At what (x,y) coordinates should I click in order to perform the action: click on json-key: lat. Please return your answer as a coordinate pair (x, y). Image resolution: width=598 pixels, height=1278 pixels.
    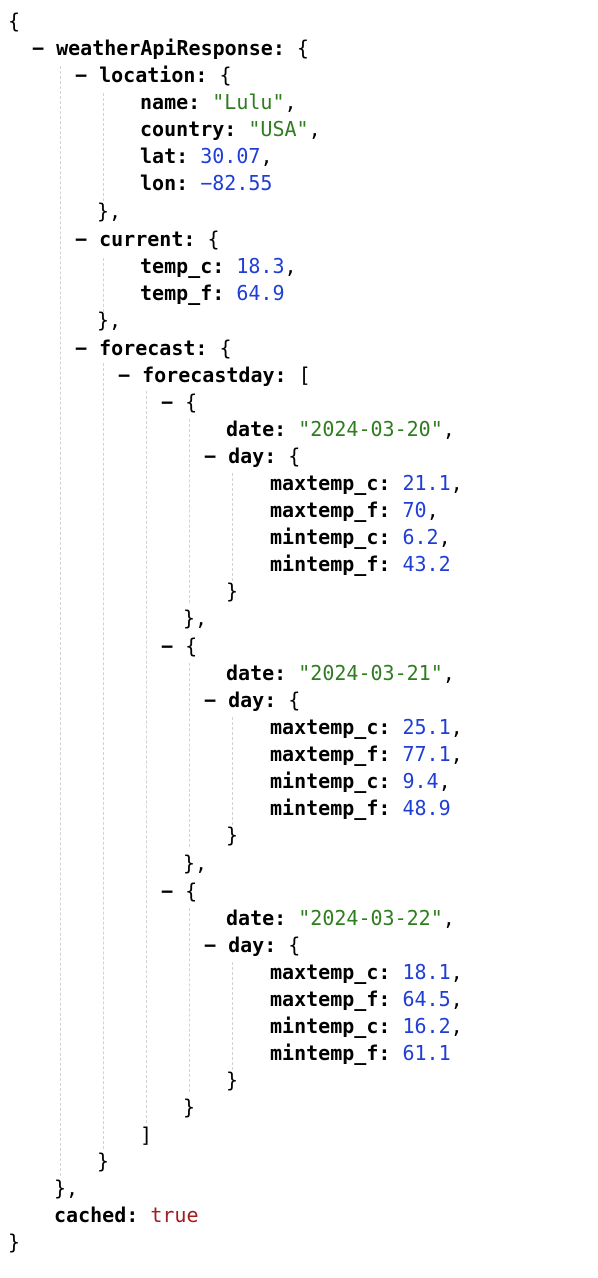
    Looking at the image, I should click on (158, 156).